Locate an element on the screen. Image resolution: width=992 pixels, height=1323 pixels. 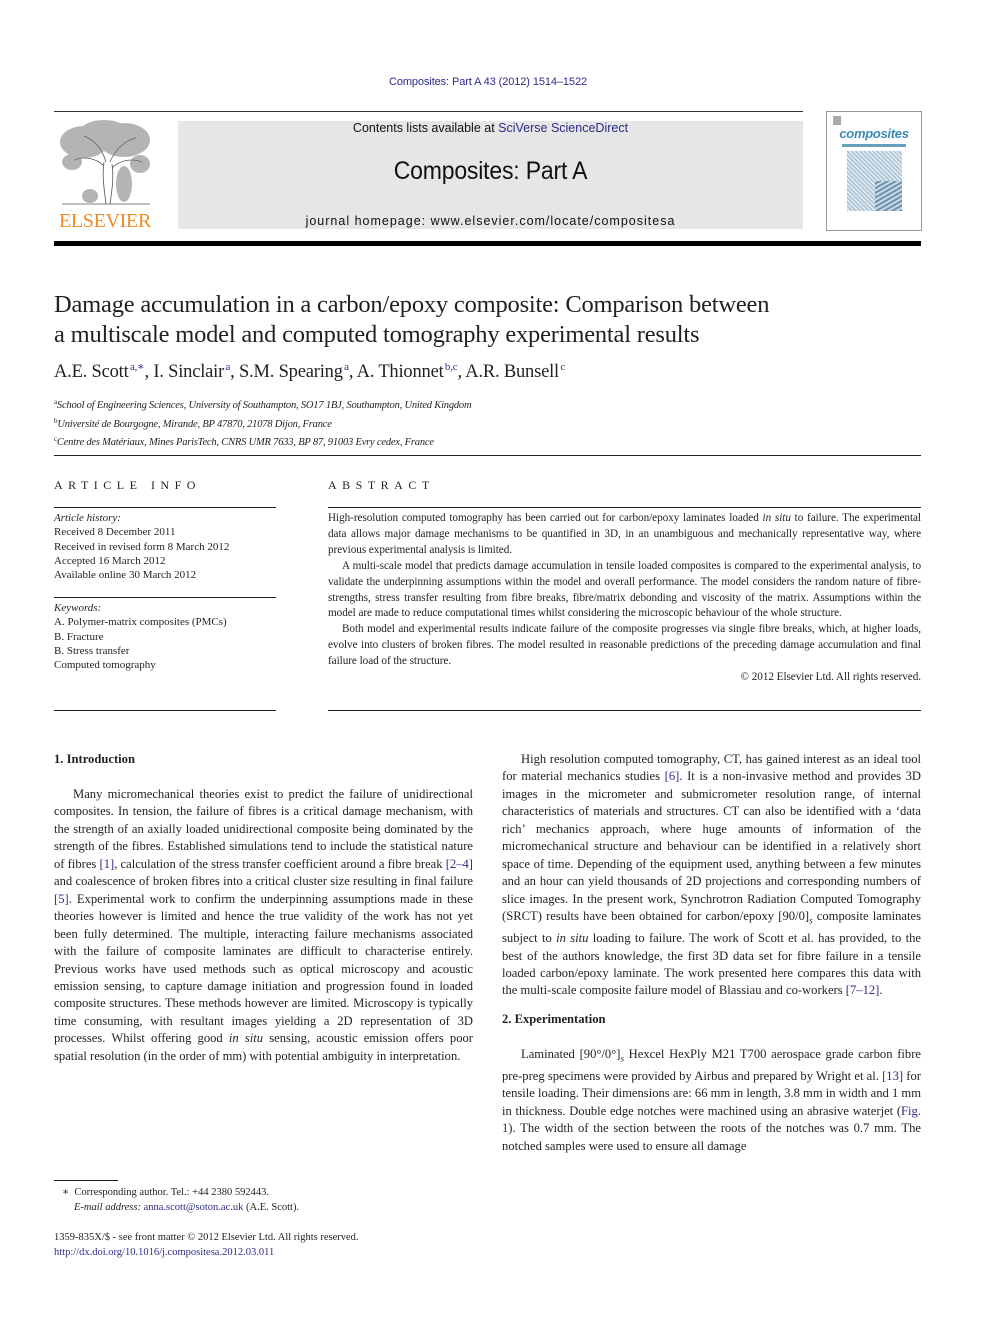
header-bottom-rule is located at coordinates (487, 243).